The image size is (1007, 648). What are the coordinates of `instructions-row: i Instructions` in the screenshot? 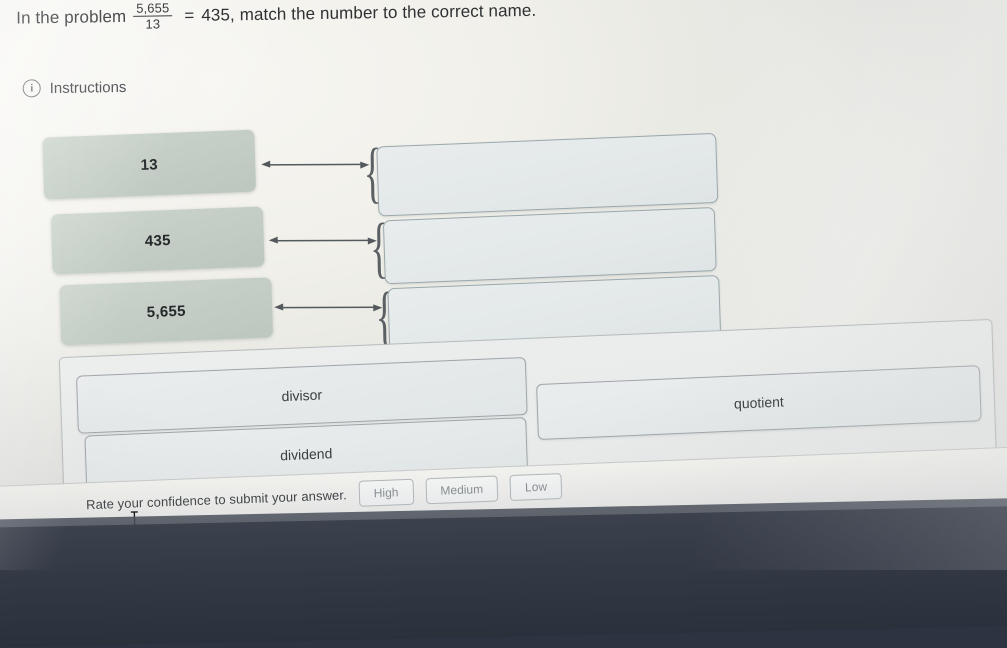 It's located at (75, 88).